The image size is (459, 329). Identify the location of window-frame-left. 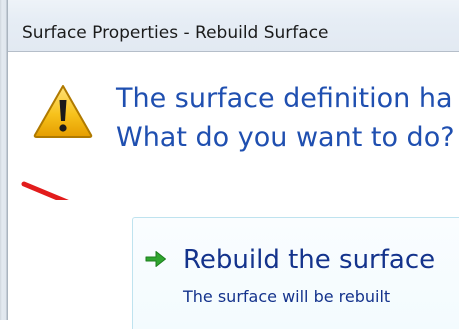
(4, 160).